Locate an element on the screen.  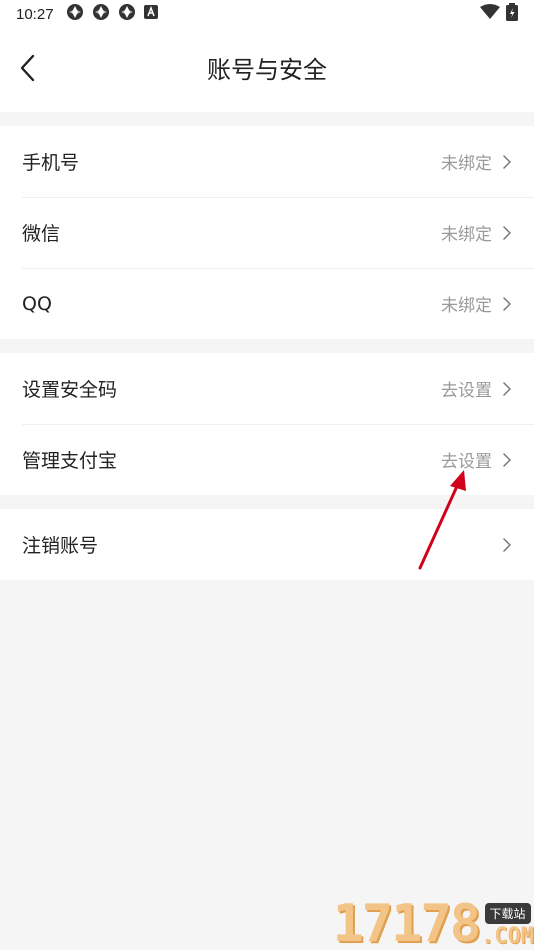
status-time: 10:27 is located at coordinates (35, 14).